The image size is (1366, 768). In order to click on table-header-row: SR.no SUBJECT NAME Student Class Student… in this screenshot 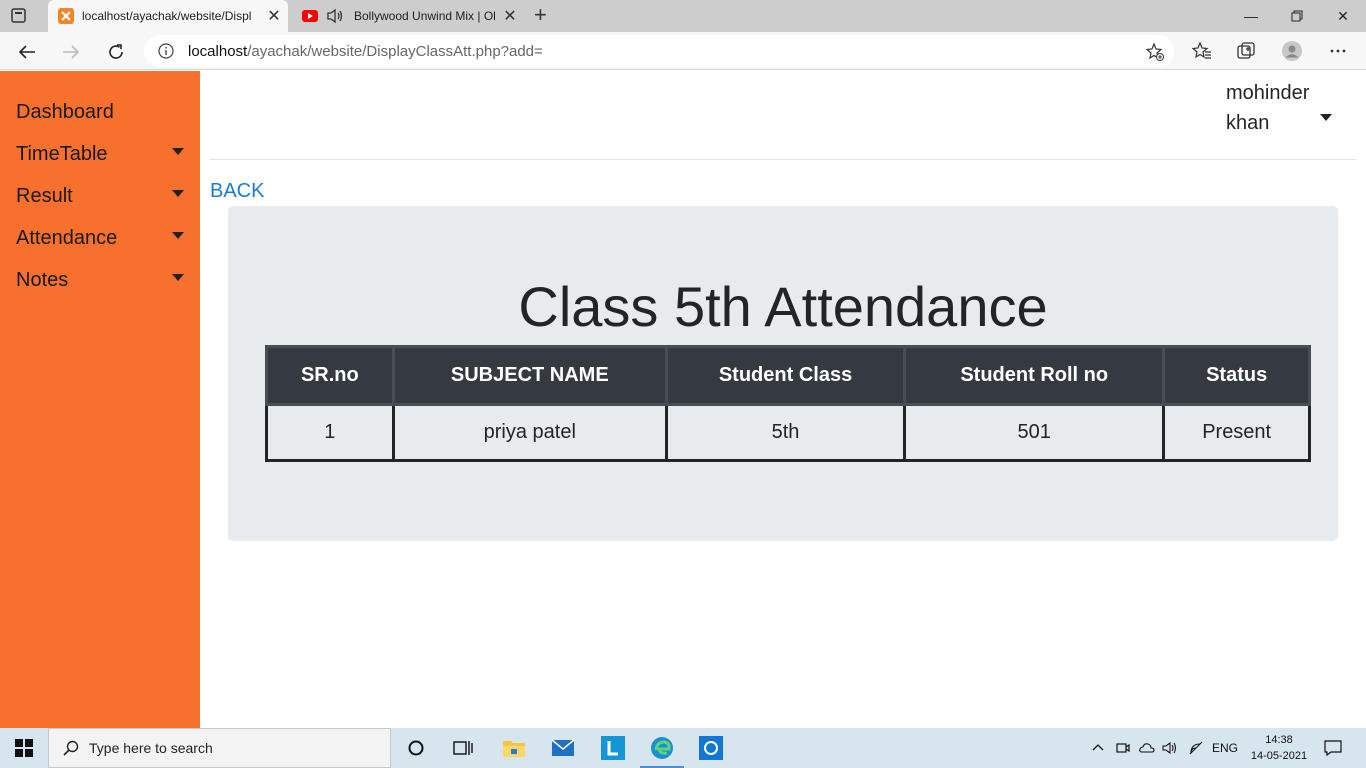, I will do `click(788, 375)`.